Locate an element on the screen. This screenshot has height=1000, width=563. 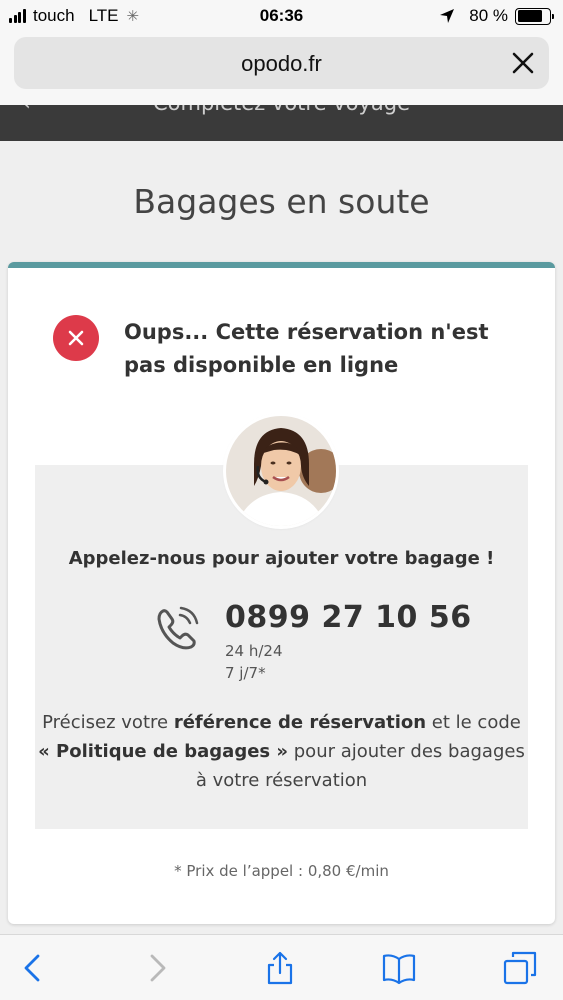
tabs-icon is located at coordinates (520, 968).